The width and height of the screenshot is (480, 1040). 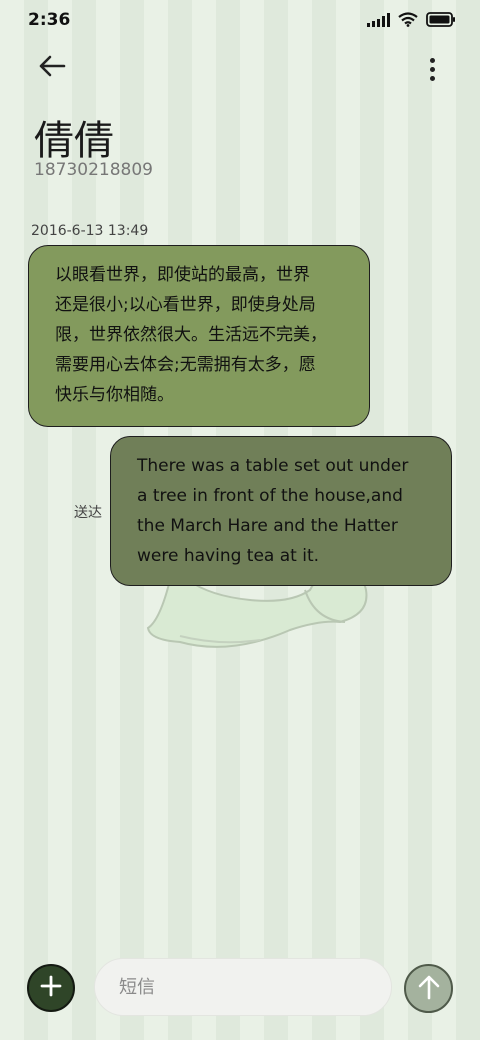 I want to click on message-line: 限，世界依然很大。生活远不完美，, so click(x=191, y=335).